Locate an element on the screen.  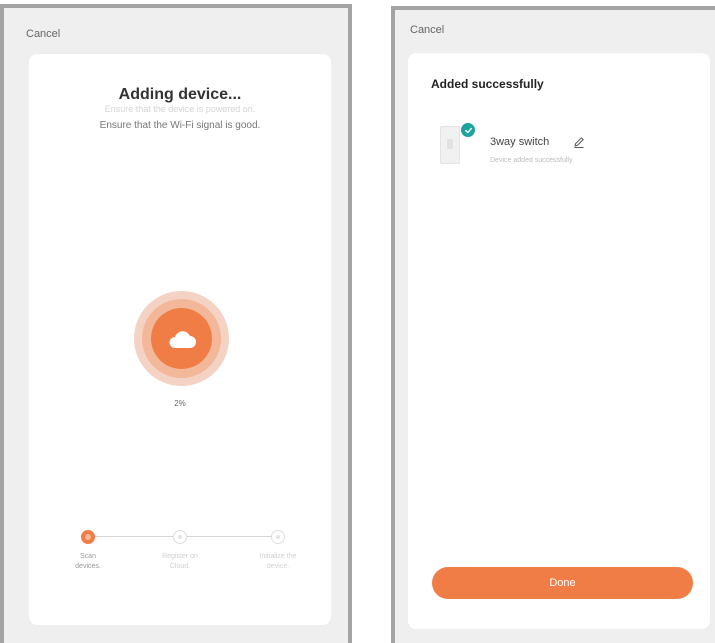
step-scan-label-line2: devices. is located at coordinates (88, 566).